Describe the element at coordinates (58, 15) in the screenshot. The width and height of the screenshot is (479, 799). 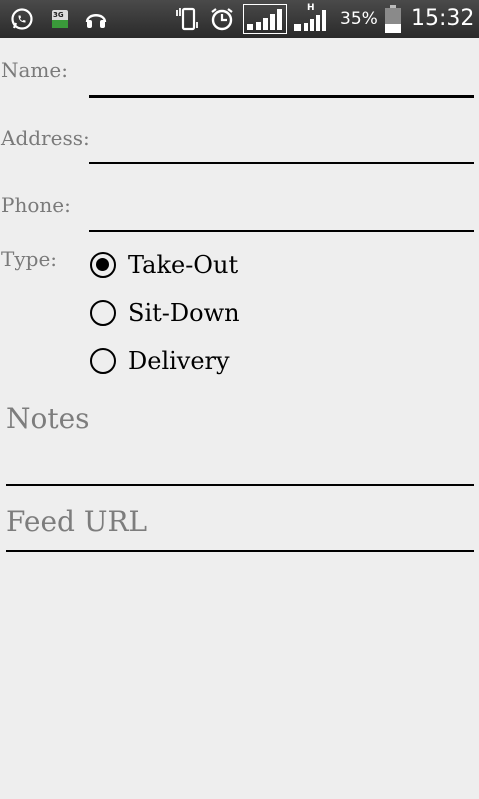
I see `network-badge: 3G` at that location.